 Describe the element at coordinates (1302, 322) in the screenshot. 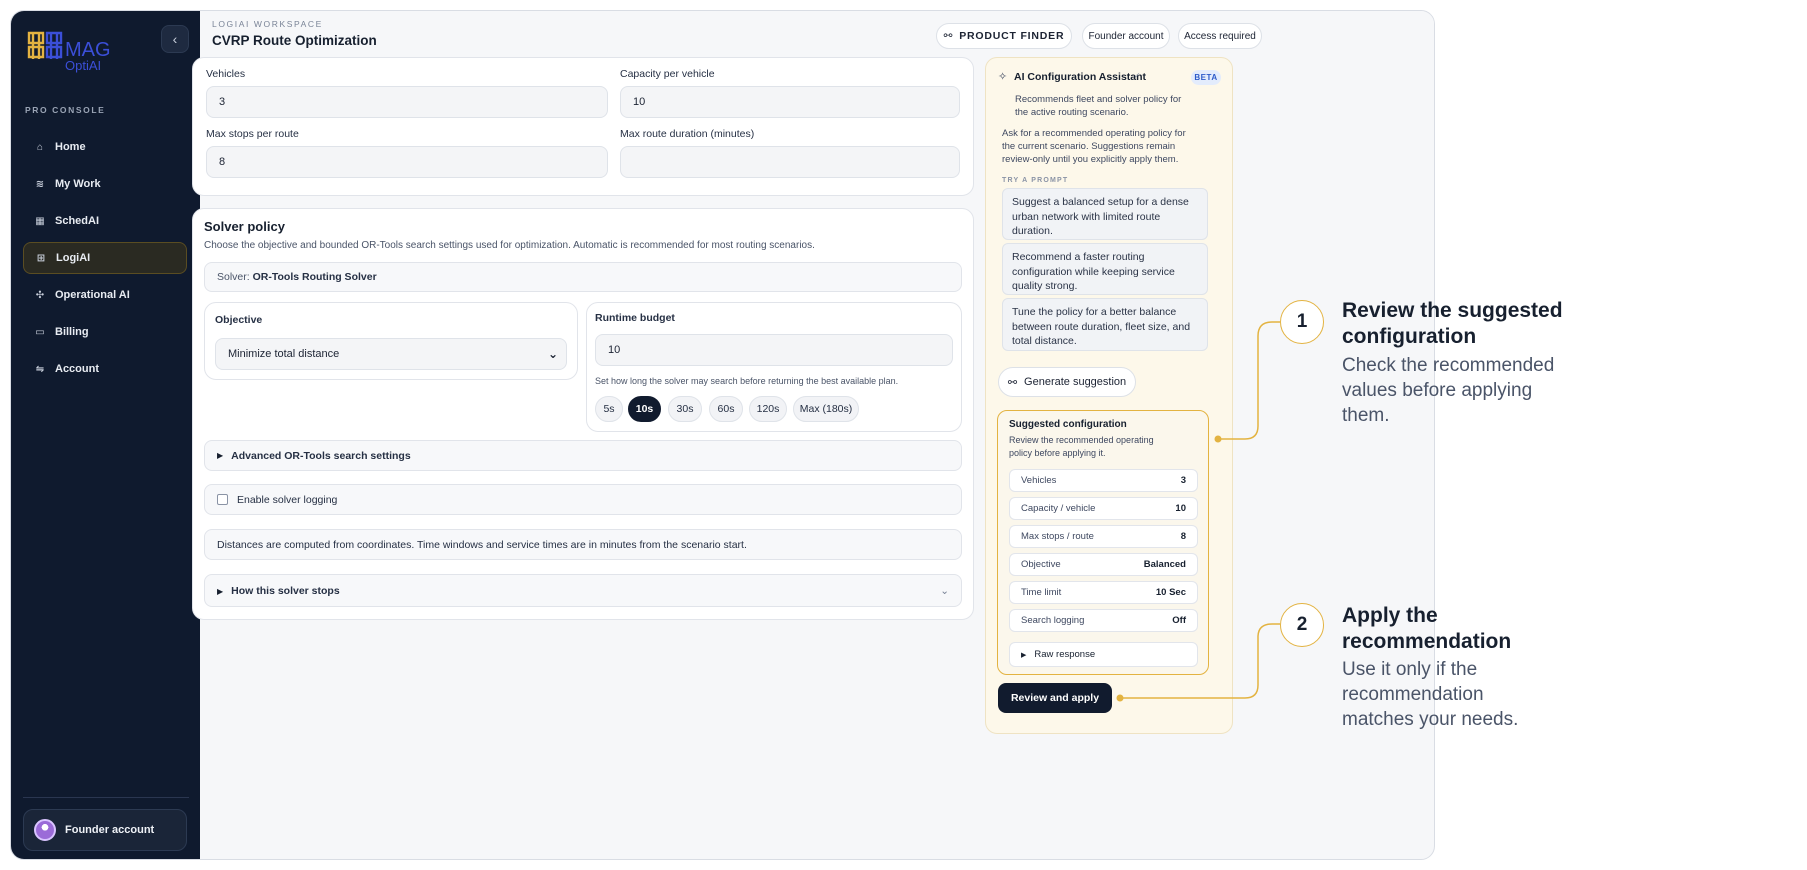

I see `callout-badge-1: 1` at that location.